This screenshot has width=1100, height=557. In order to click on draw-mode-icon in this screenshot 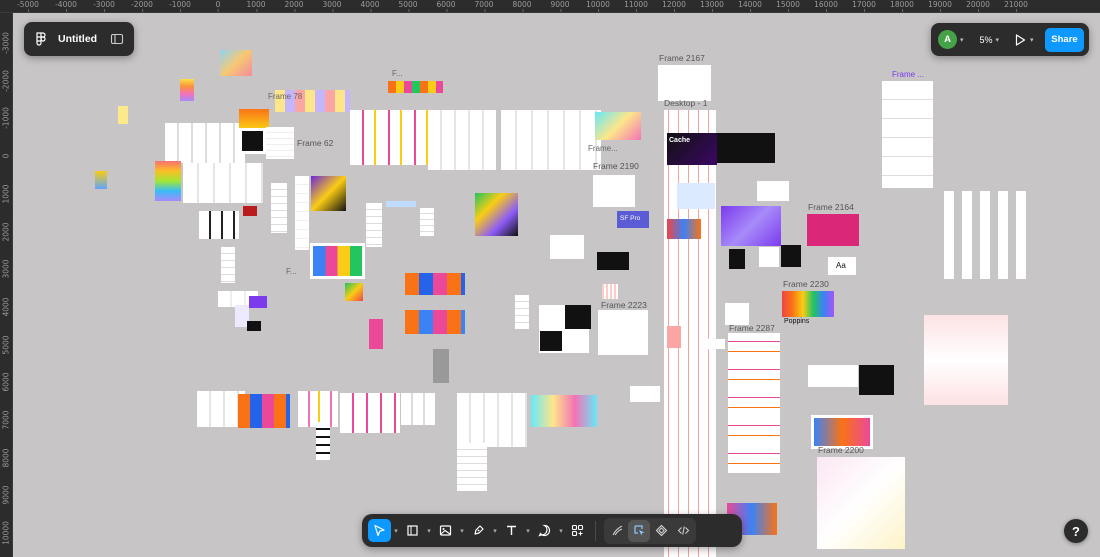, I will do `click(617, 531)`.